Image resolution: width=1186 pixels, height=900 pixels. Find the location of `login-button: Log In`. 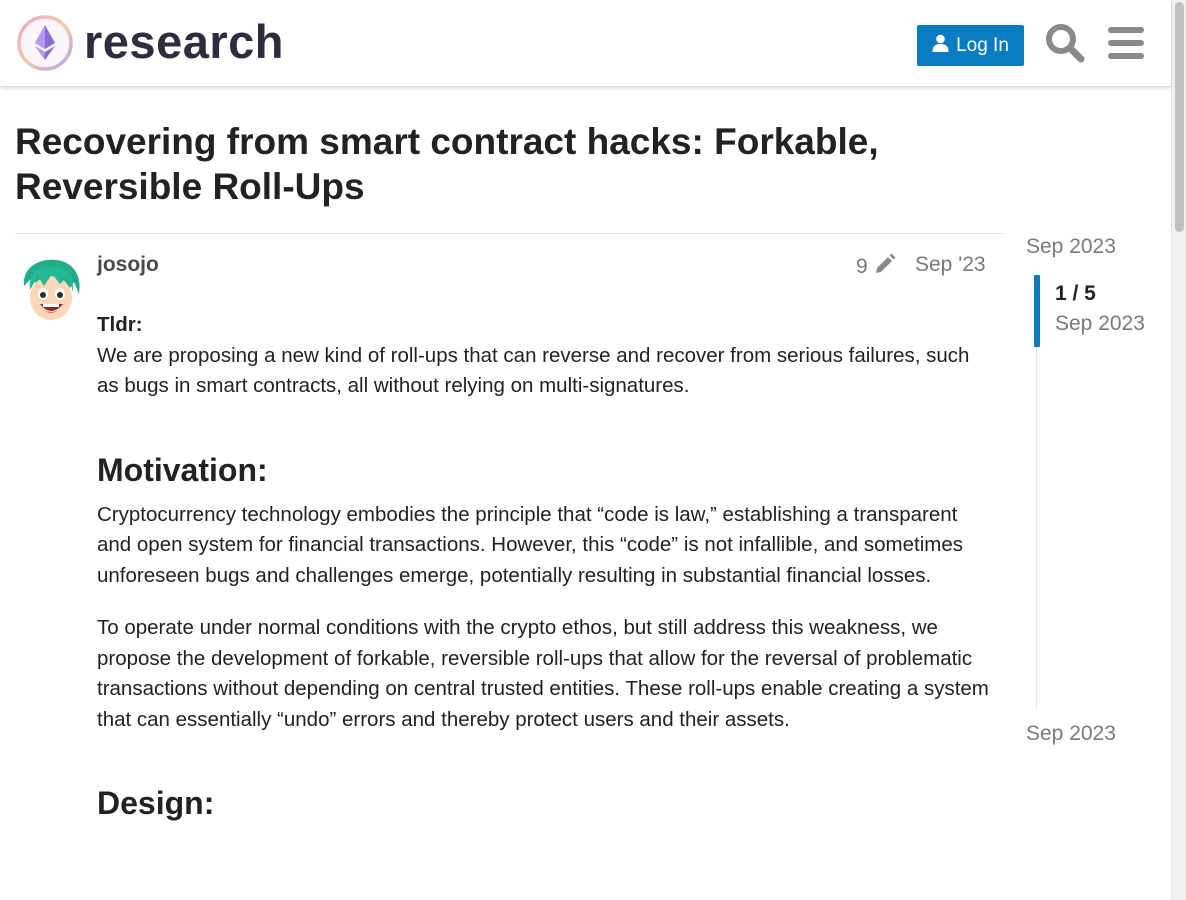

login-button: Log In is located at coordinates (970, 45).